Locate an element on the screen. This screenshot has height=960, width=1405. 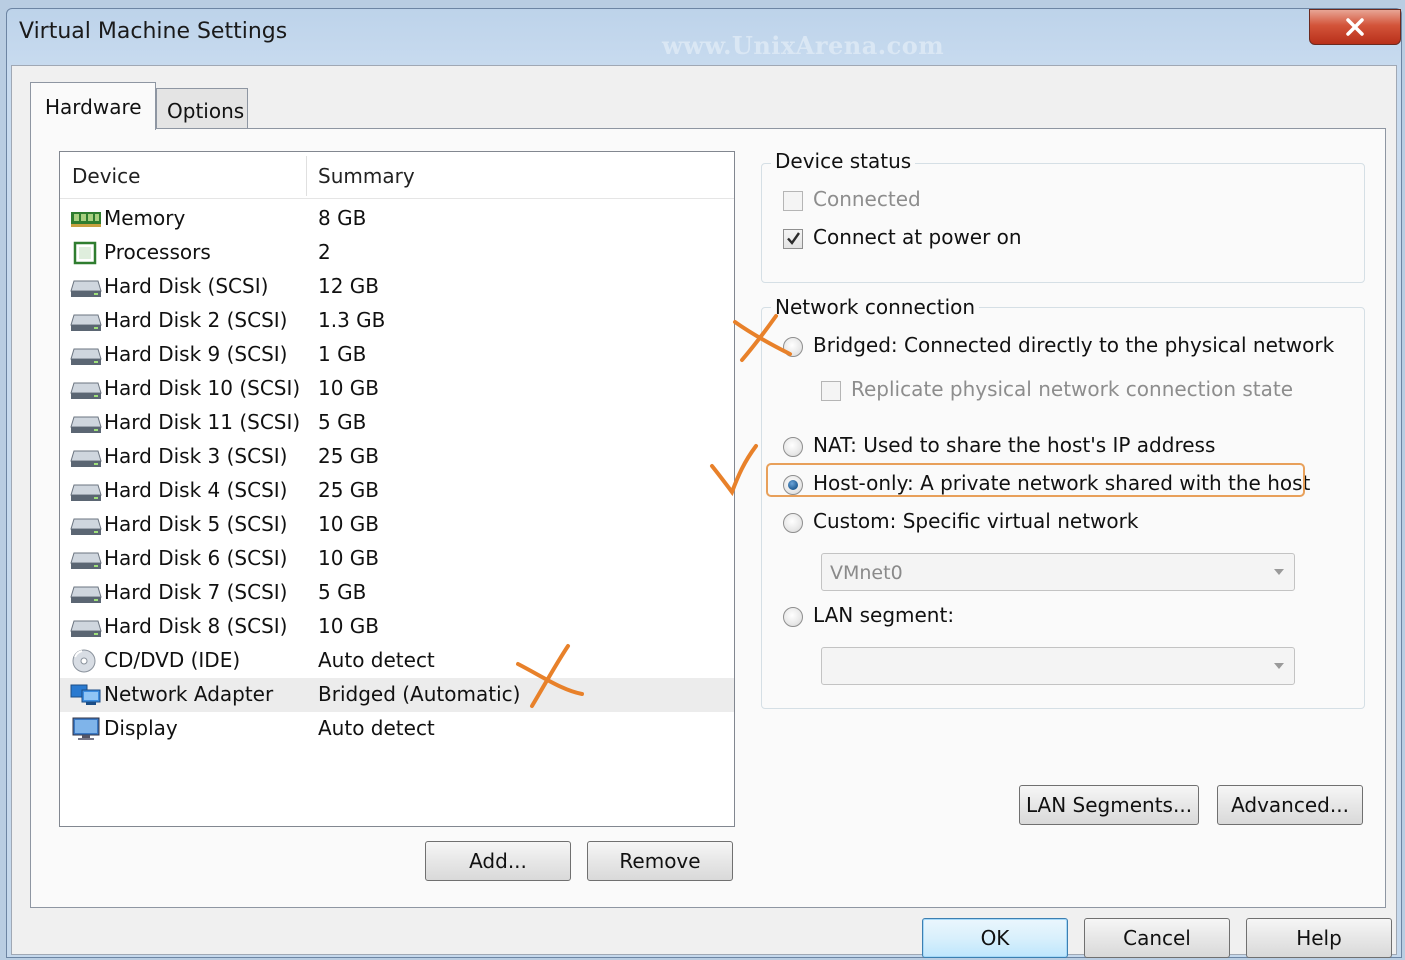
cd-dvd-icon is located at coordinates (86, 661).